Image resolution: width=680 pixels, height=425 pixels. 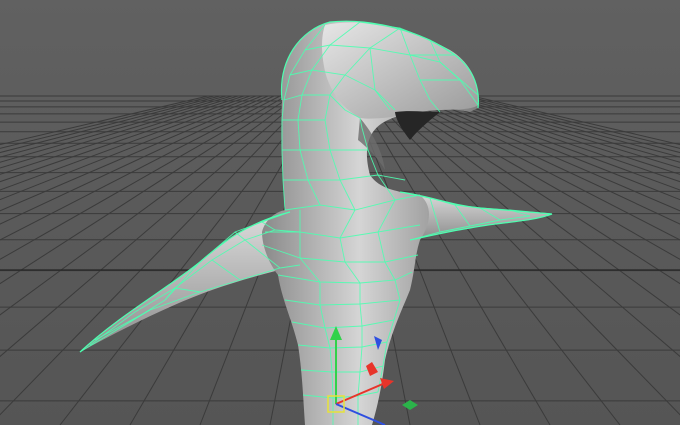 I want to click on manip-plane-handle, so click(x=410, y=405).